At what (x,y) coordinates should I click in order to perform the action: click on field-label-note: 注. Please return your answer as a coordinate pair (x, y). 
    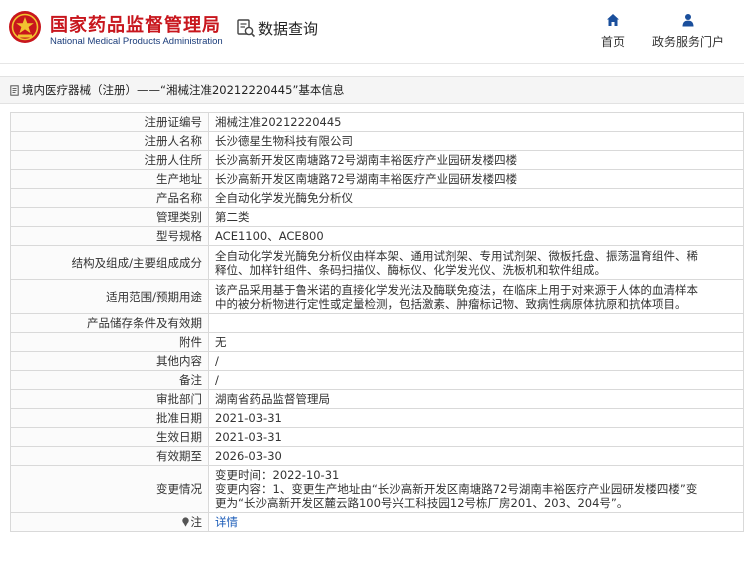
    Looking at the image, I should click on (109, 522).